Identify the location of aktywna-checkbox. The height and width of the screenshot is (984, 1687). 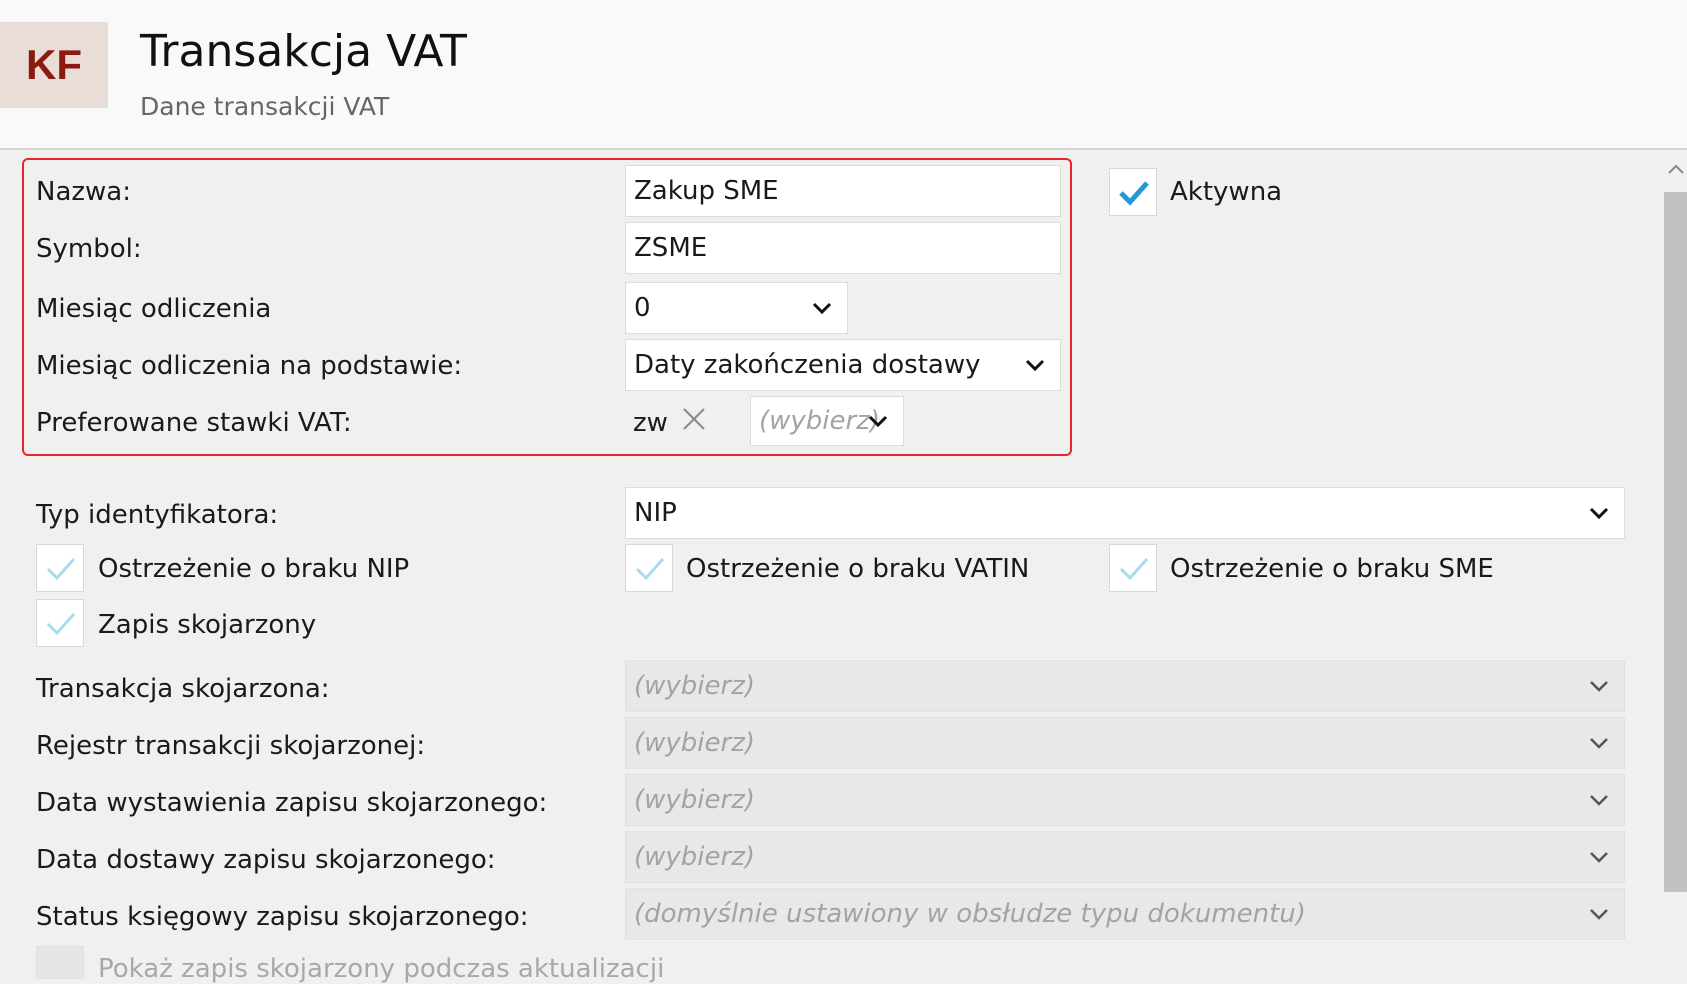
(1133, 192).